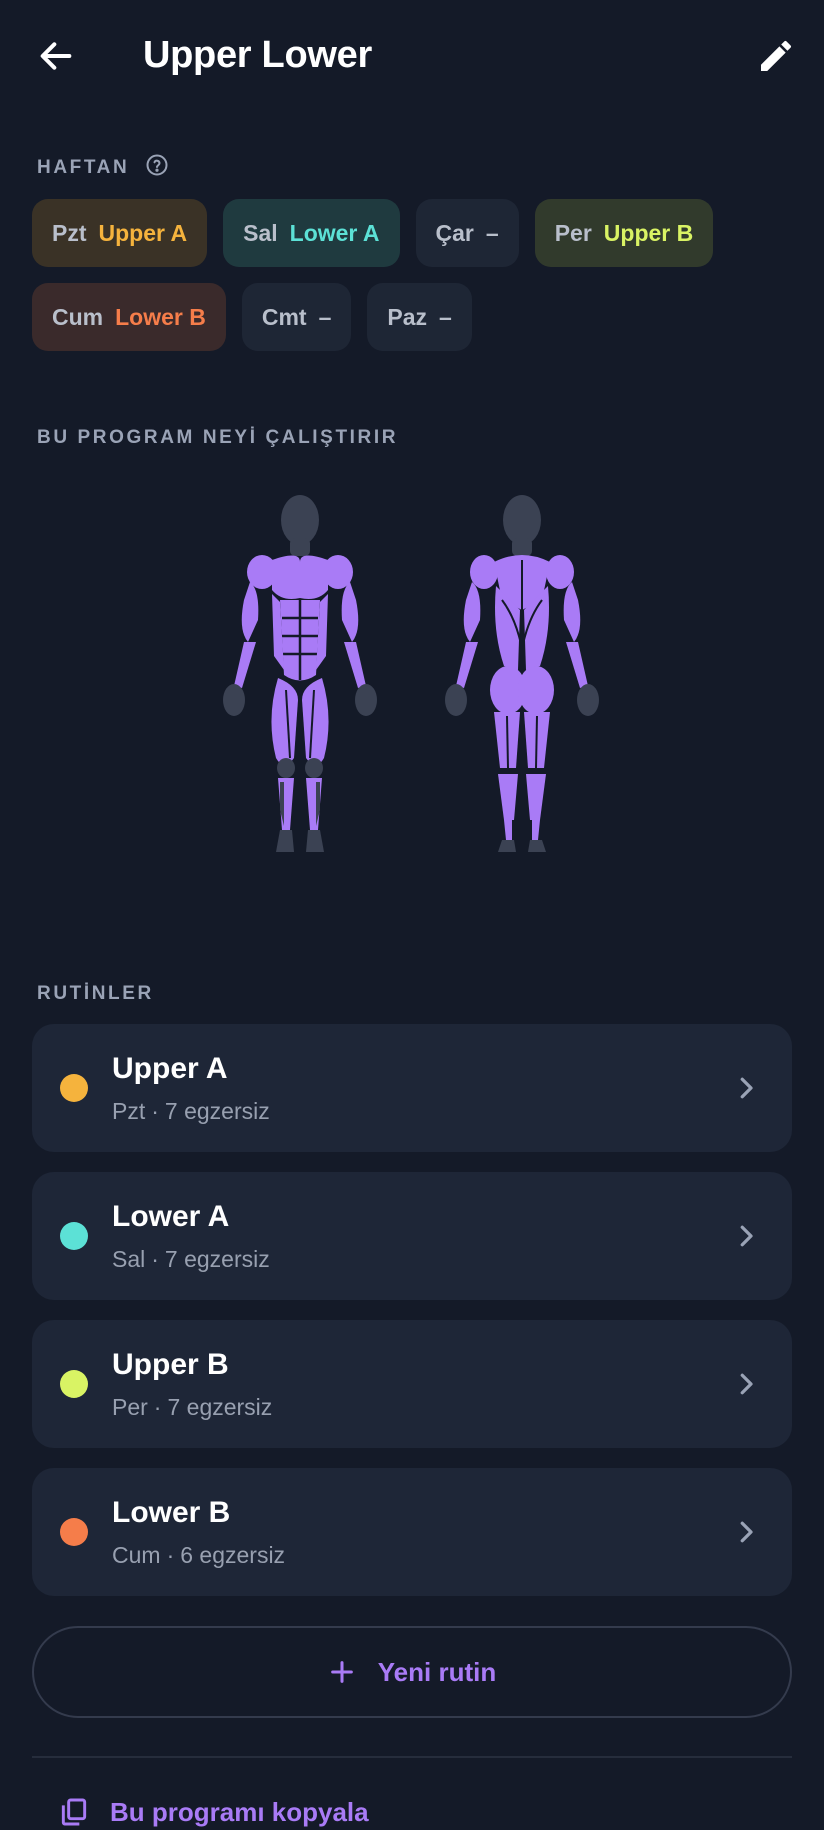 Image resolution: width=824 pixels, height=1830 pixels. I want to click on routine-name: Lower B, so click(171, 1512).